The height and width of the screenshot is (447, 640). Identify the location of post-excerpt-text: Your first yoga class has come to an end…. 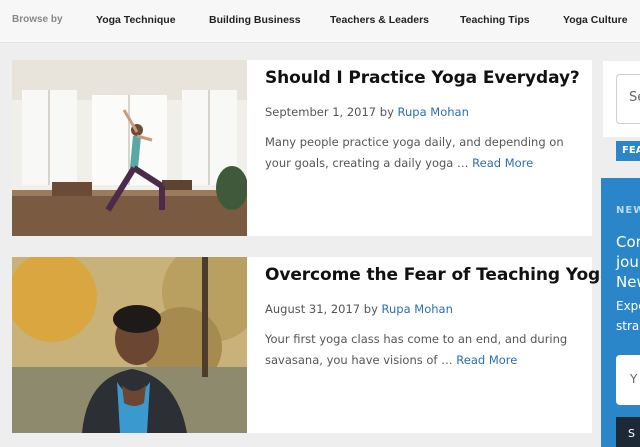
(416, 349).